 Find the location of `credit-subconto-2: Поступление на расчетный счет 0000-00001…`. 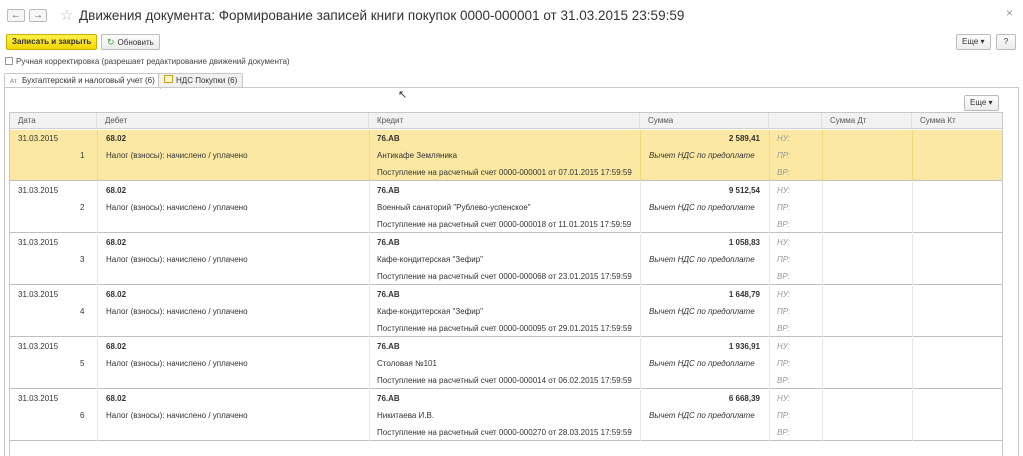

credit-subconto-2: Поступление на расчетный счет 0000-00001… is located at coordinates (504, 380).